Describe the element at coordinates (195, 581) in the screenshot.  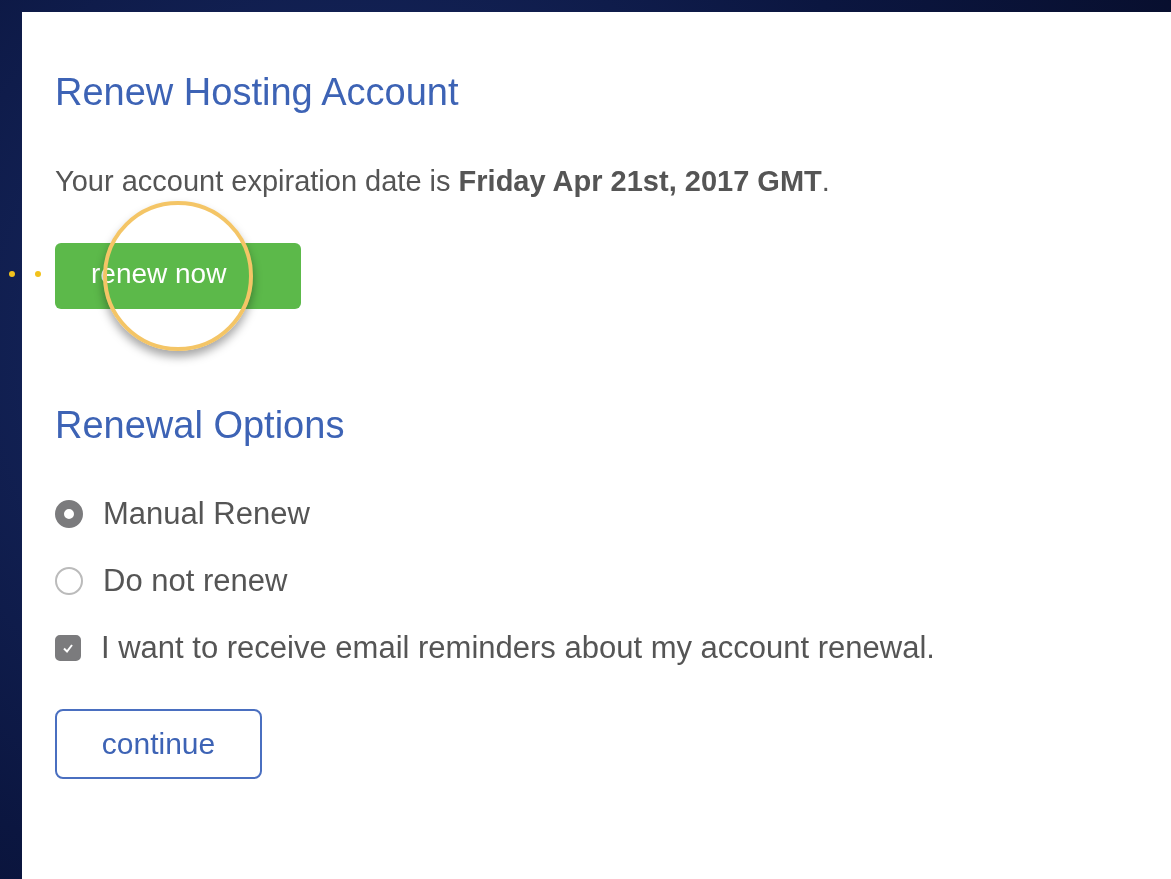
I see `option-label: Do not renew` at that location.